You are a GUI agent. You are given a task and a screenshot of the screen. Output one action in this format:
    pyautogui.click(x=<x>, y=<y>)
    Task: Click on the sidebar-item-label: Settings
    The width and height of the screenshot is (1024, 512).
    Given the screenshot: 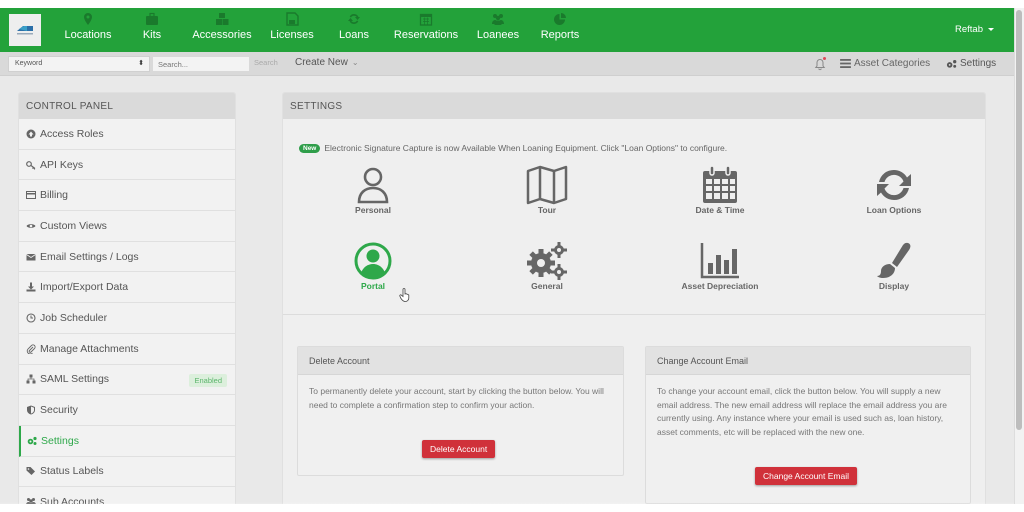 What is the action you would take?
    pyautogui.click(x=60, y=440)
    